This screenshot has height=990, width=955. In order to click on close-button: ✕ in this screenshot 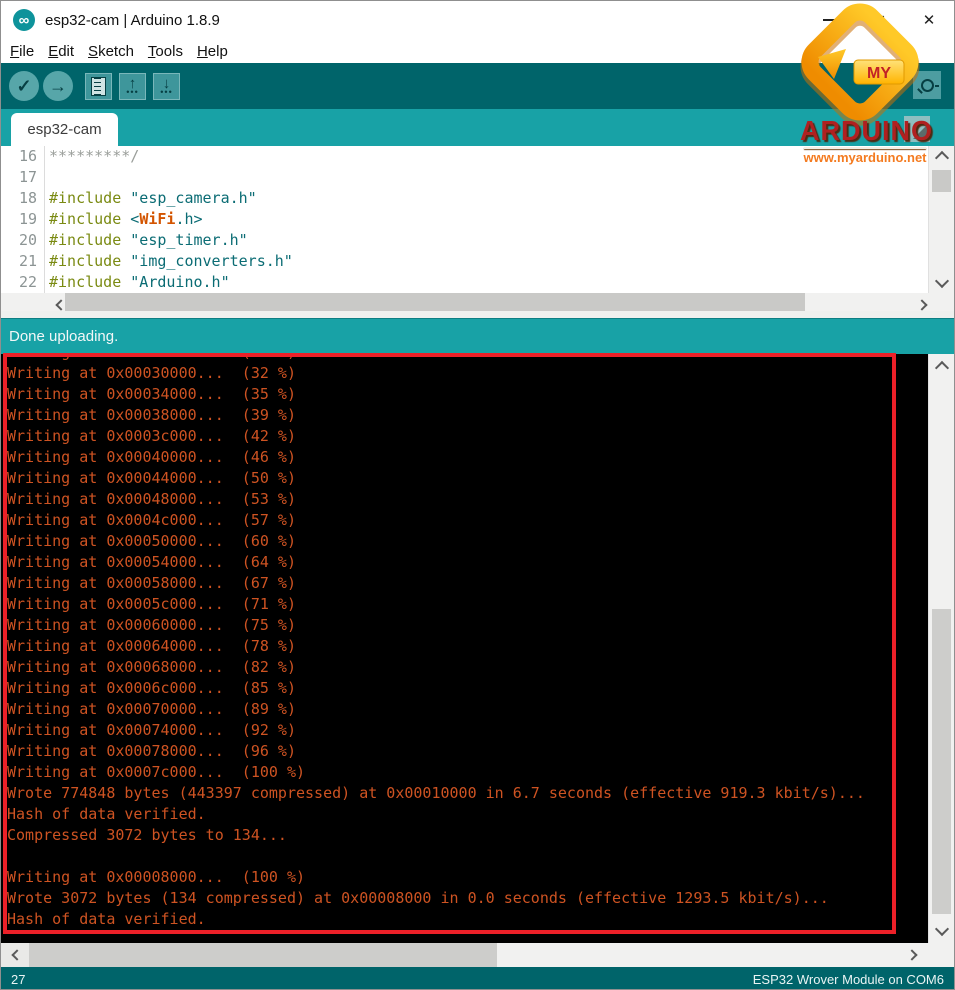, I will do `click(929, 20)`.